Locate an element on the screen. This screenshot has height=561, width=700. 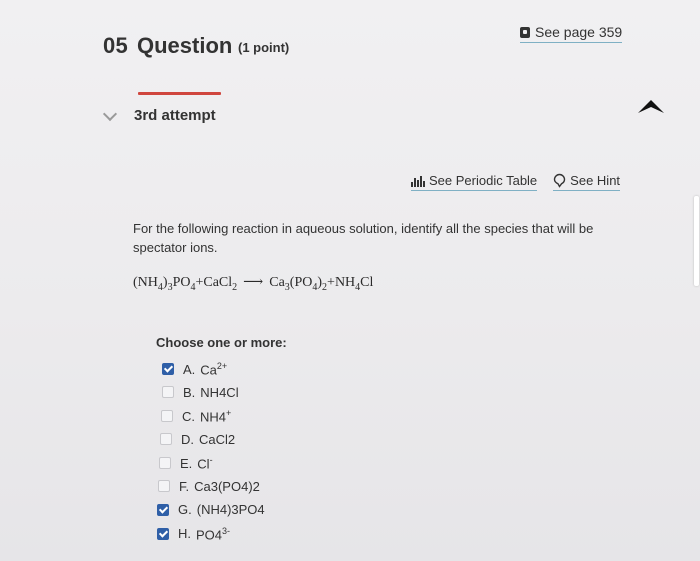
choice-letter: E. is located at coordinates (186, 463).